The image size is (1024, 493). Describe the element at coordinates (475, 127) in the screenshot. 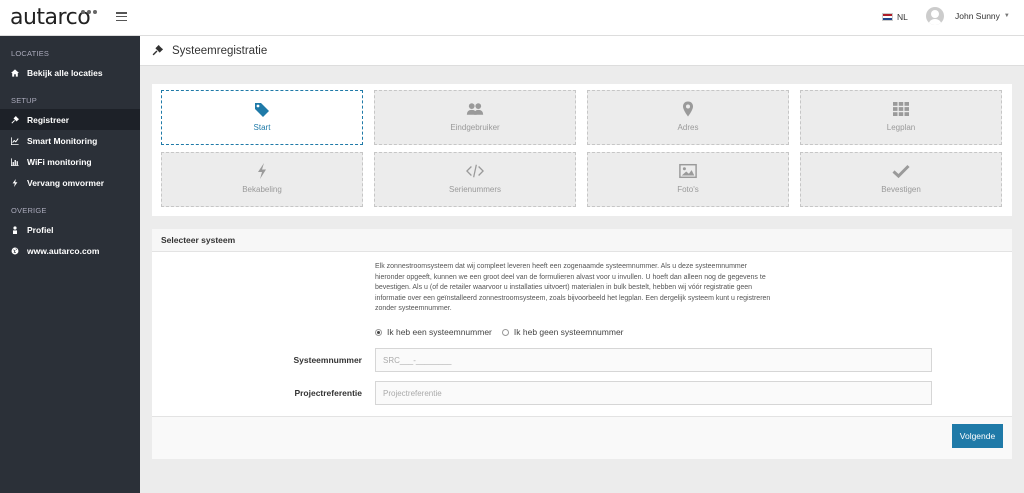

I see `step-label: Eindgebruiker` at that location.